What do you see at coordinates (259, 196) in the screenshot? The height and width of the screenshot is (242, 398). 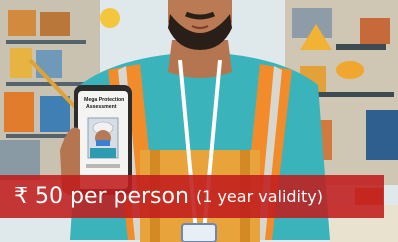 I see `validity-text: (1 year validity)` at bounding box center [259, 196].